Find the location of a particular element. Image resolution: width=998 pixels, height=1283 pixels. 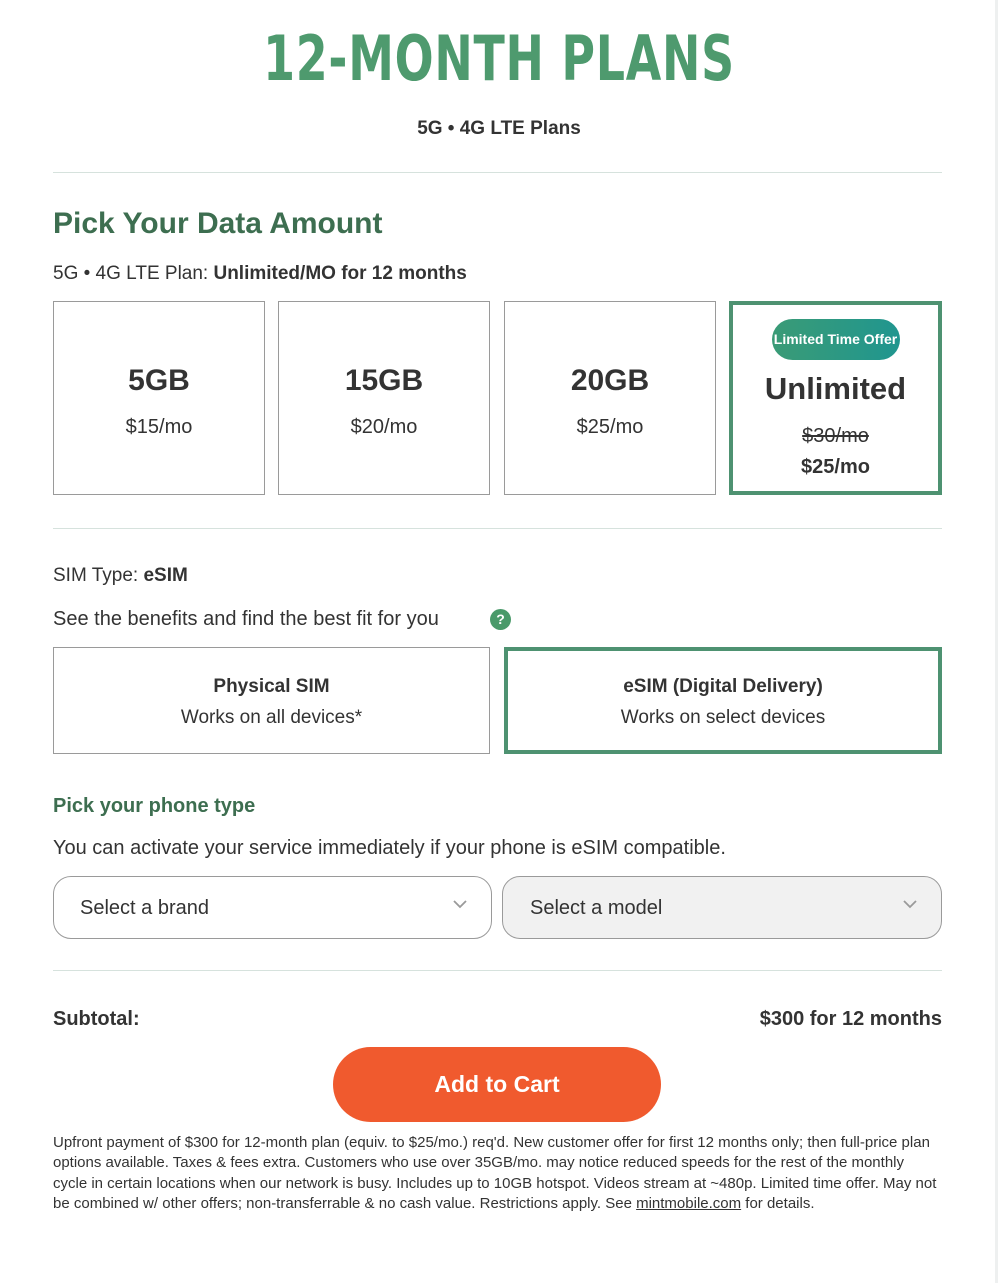

plan-card-20gb: 20GB $25/mo is located at coordinates (610, 398).